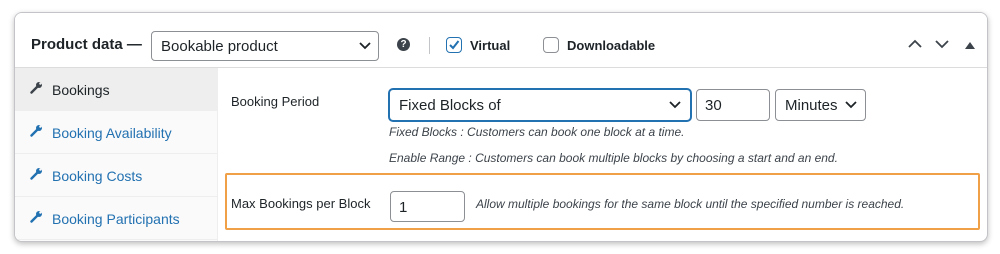 The height and width of the screenshot is (254, 1000). I want to click on sidebar-item-label: Booking Availability, so click(112, 133).